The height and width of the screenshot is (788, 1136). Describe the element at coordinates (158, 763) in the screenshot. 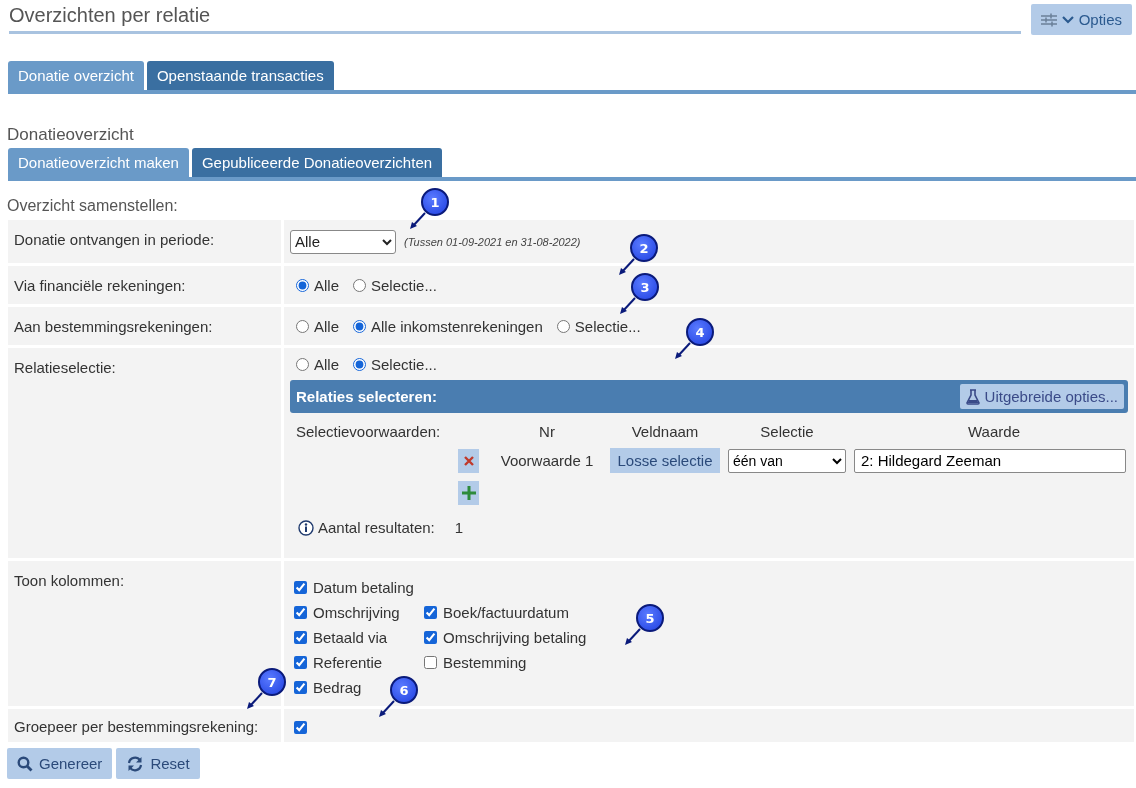

I see `reset-button: Reset` at that location.